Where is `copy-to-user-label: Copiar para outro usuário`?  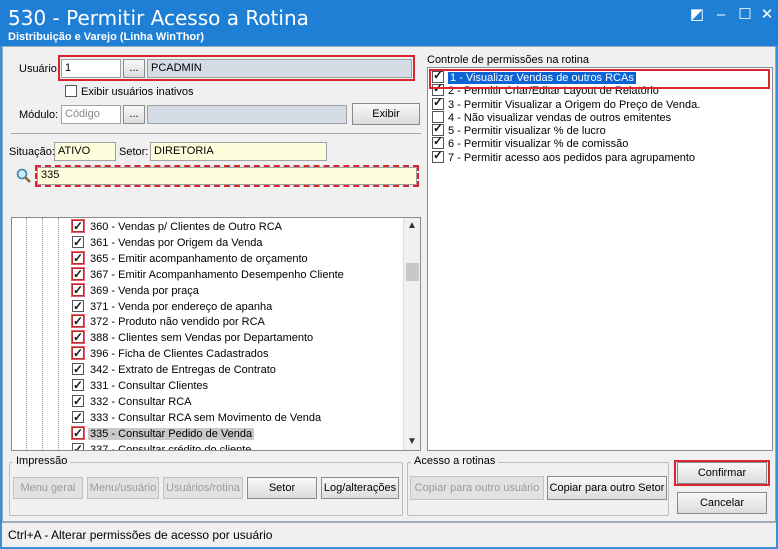 copy-to-user-label: Copiar para outro usuário is located at coordinates (477, 488).